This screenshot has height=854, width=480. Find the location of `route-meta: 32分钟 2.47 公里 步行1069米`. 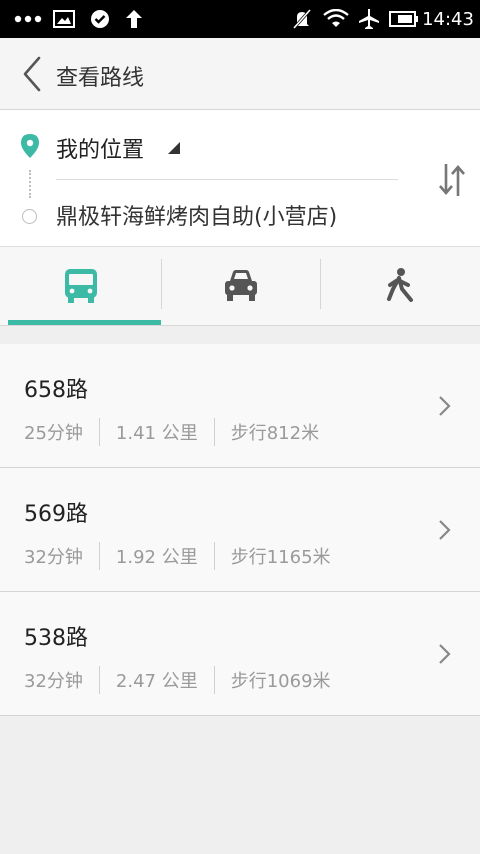

route-meta: 32分钟 2.47 公里 步行1069米 is located at coordinates (177, 680).